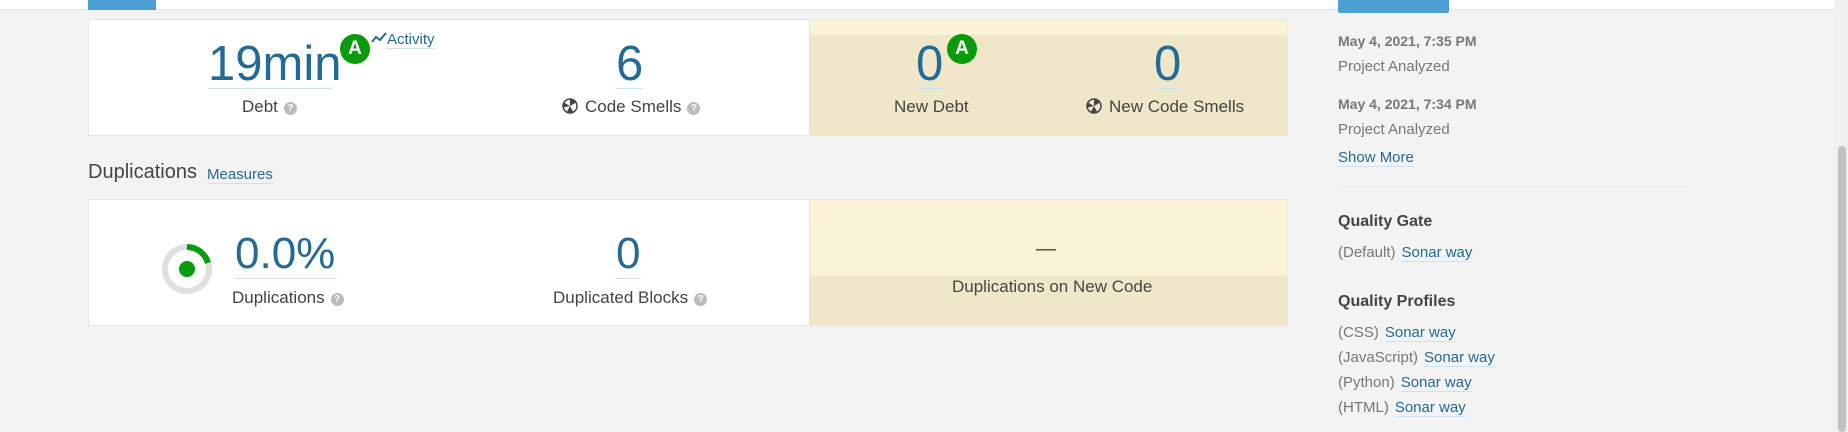 This screenshot has width=1848, height=432. I want to click on new-debt-rating-badge: A, so click(962, 49).